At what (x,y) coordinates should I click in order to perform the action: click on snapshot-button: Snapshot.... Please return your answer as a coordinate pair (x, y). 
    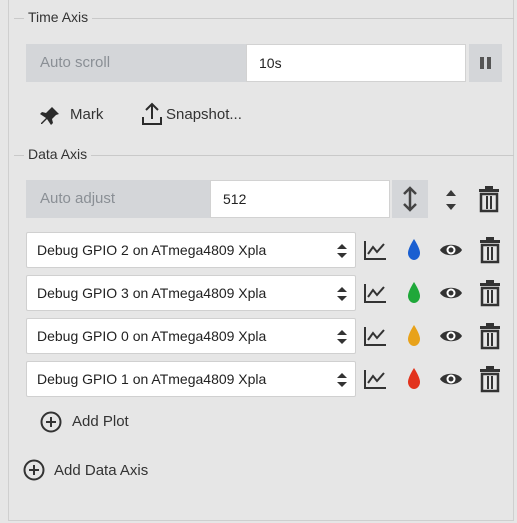
    Looking at the image, I should click on (204, 114).